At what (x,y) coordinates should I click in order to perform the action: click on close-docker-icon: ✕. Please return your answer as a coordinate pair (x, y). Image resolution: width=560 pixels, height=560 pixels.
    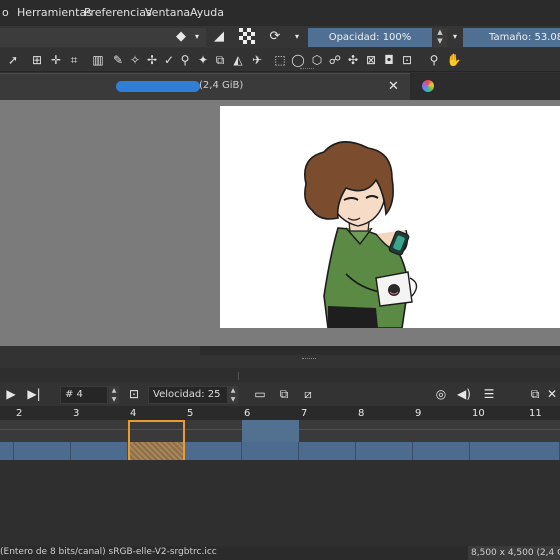
    Looking at the image, I should click on (552, 394).